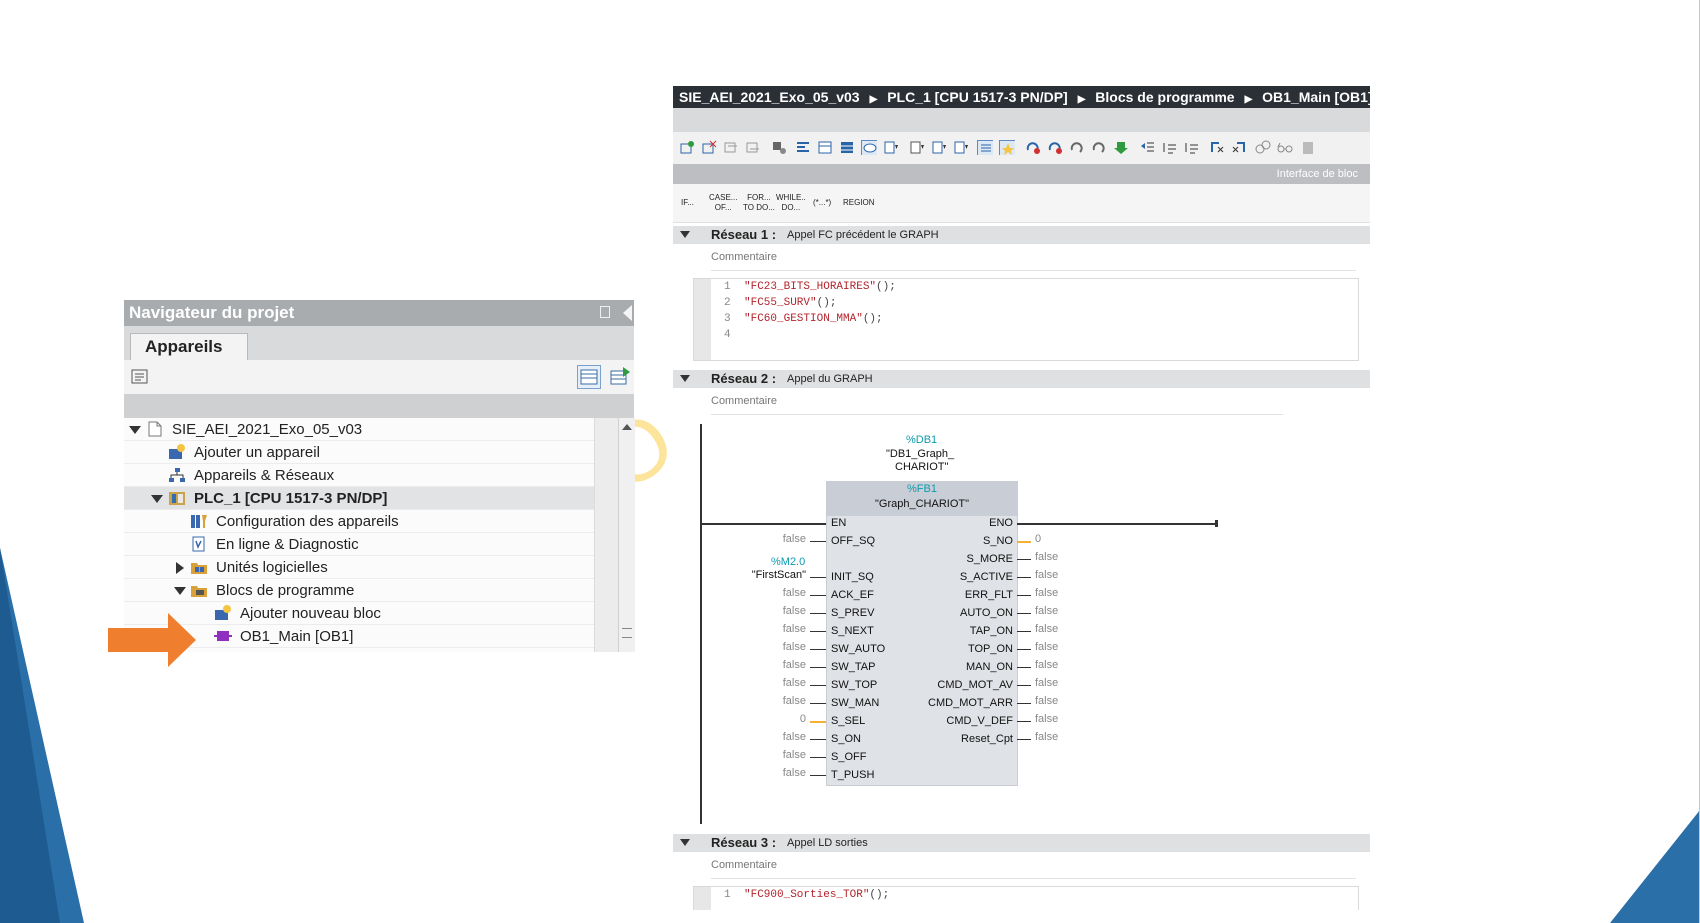 Image resolution: width=1700 pixels, height=923 pixels. I want to click on go-to-error-icon, so click(1033, 147).